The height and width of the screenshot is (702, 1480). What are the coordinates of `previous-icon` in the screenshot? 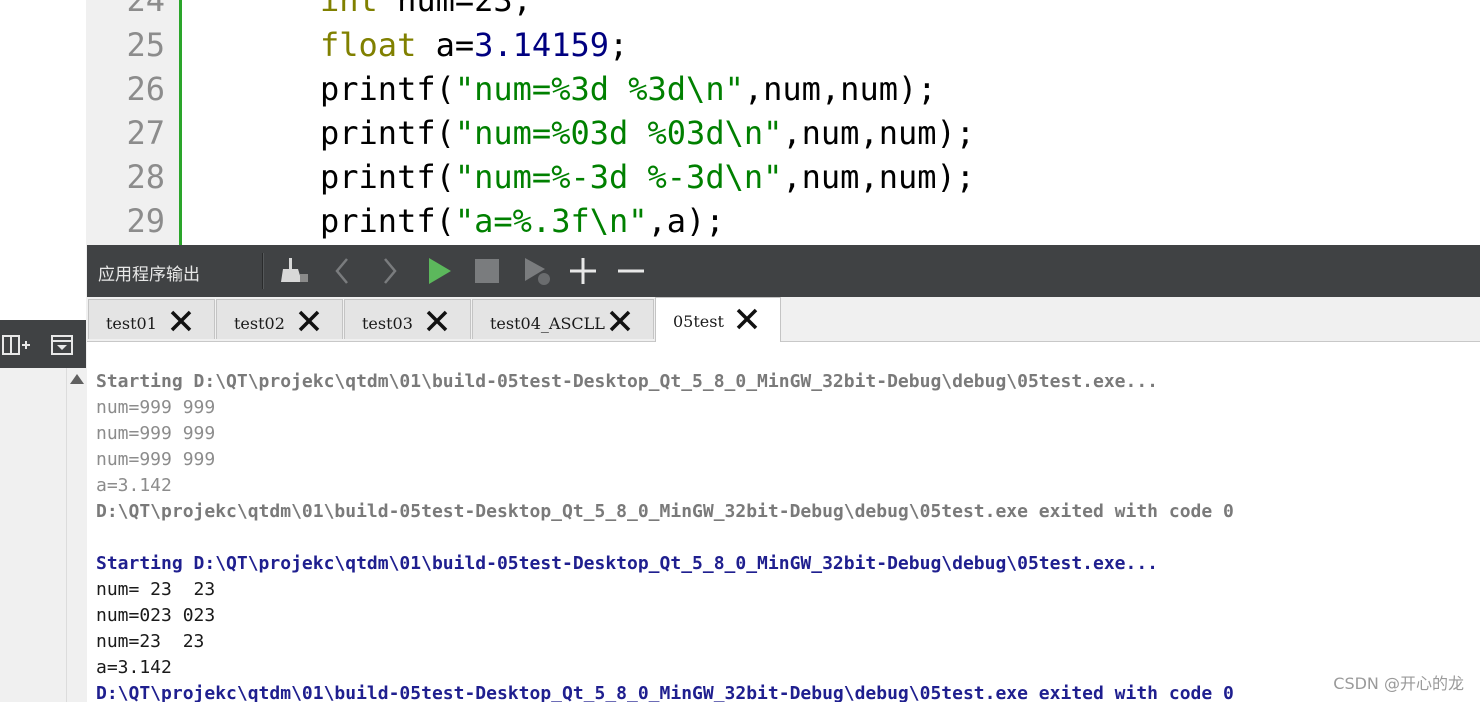 It's located at (343, 271).